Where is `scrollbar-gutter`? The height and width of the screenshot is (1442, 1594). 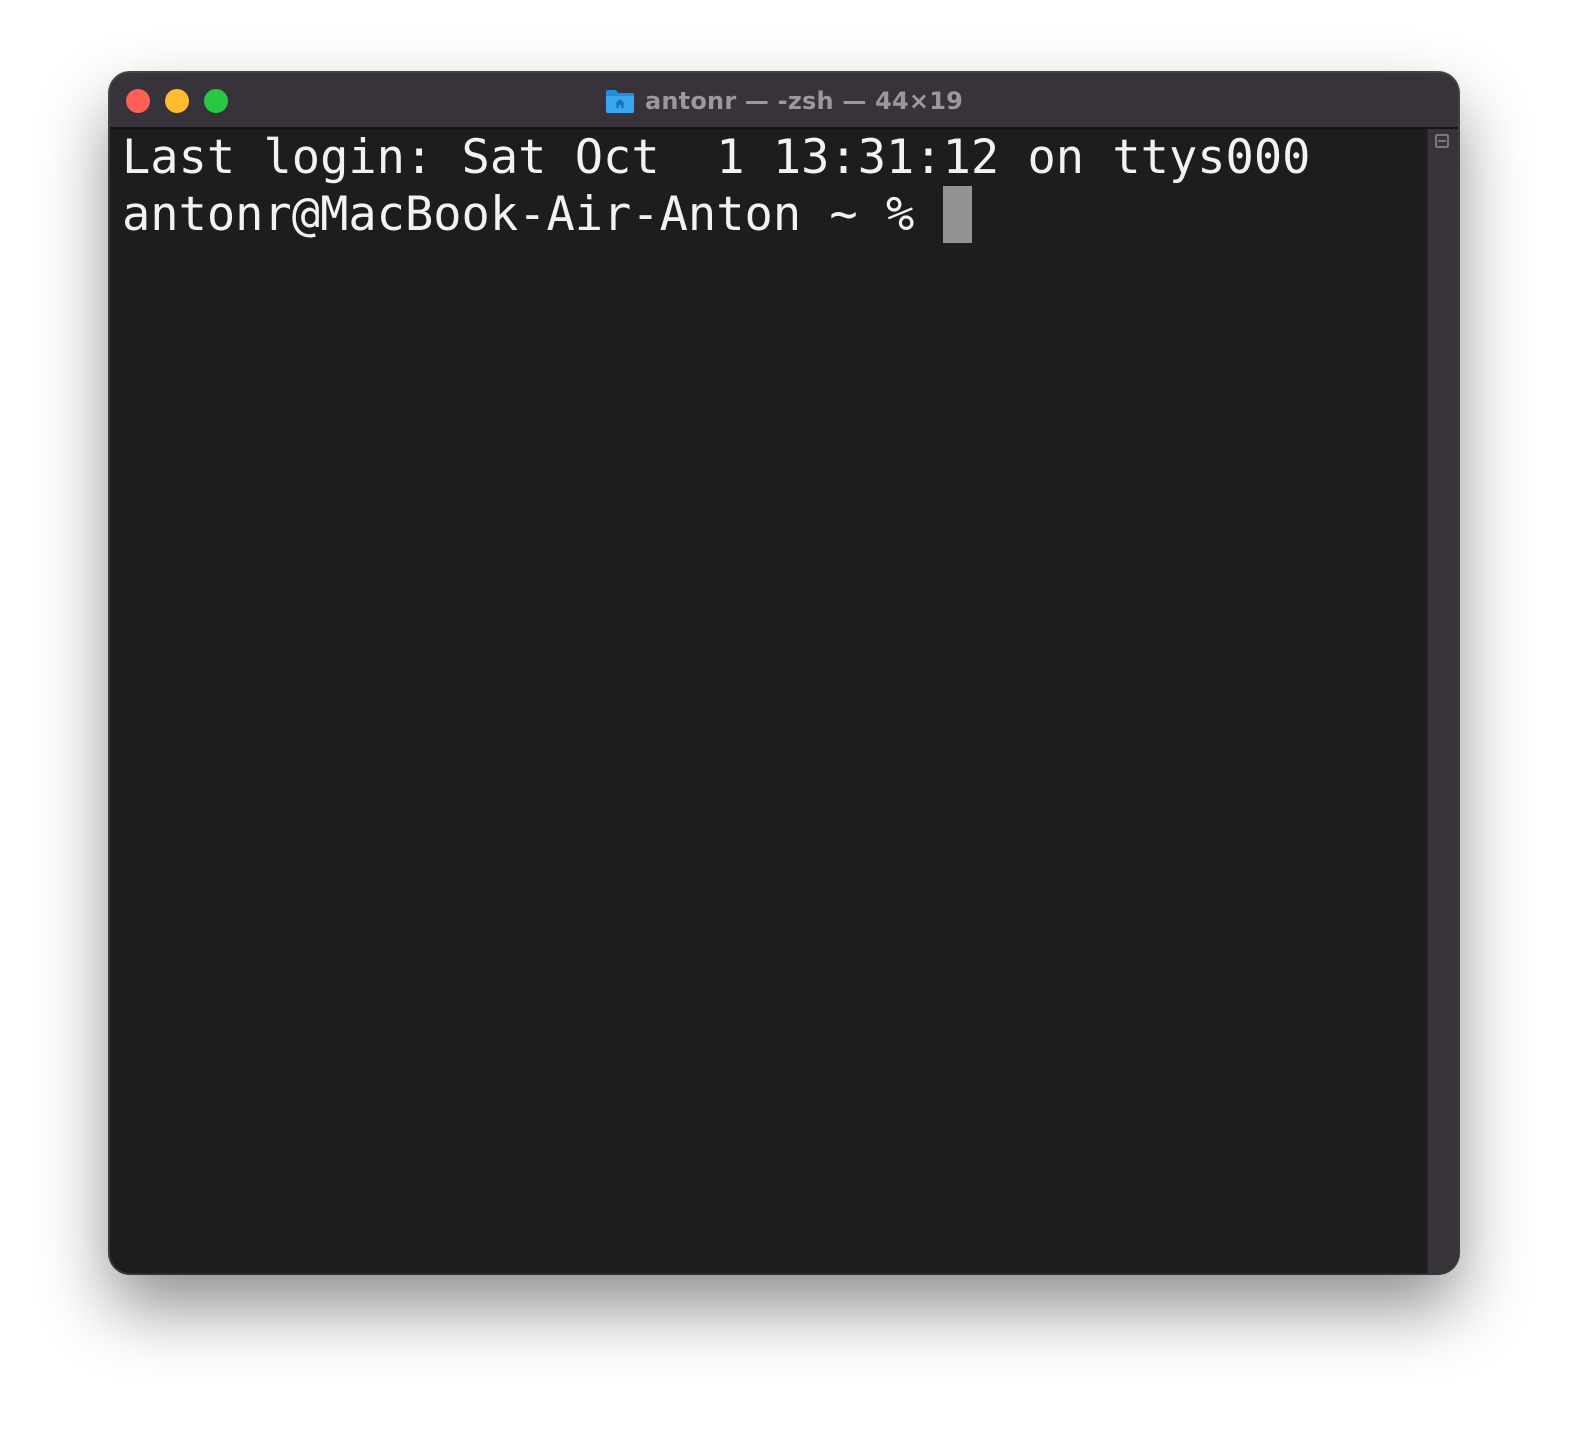
scrollbar-gutter is located at coordinates (1442, 701).